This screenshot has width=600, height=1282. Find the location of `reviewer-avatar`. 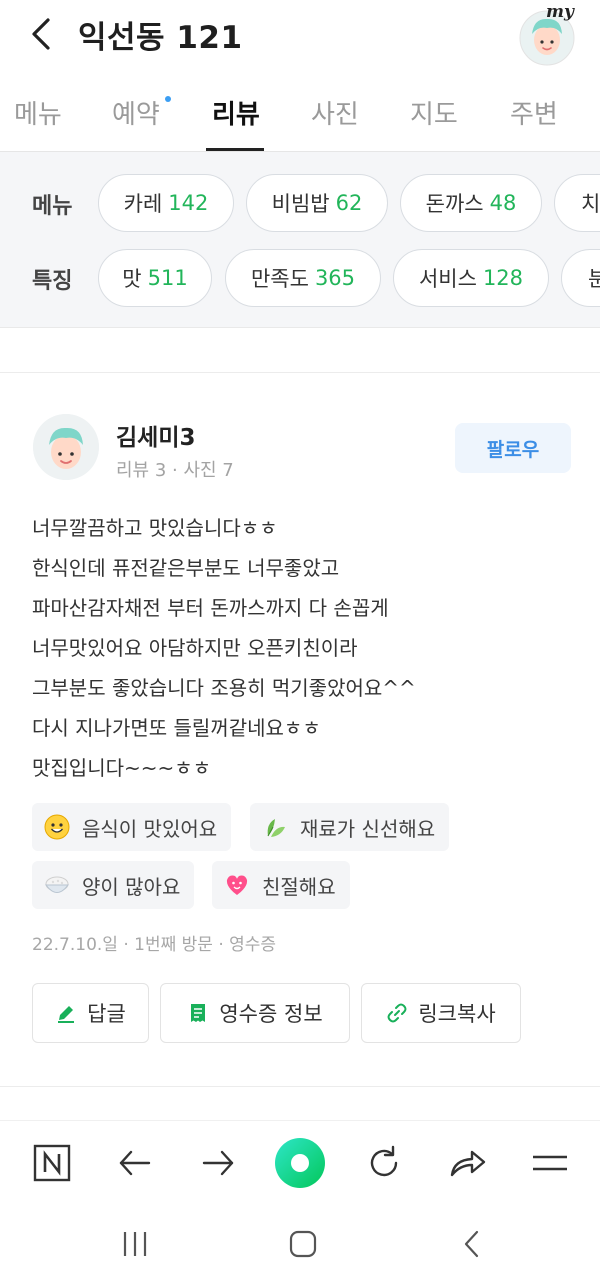

reviewer-avatar is located at coordinates (66, 447).